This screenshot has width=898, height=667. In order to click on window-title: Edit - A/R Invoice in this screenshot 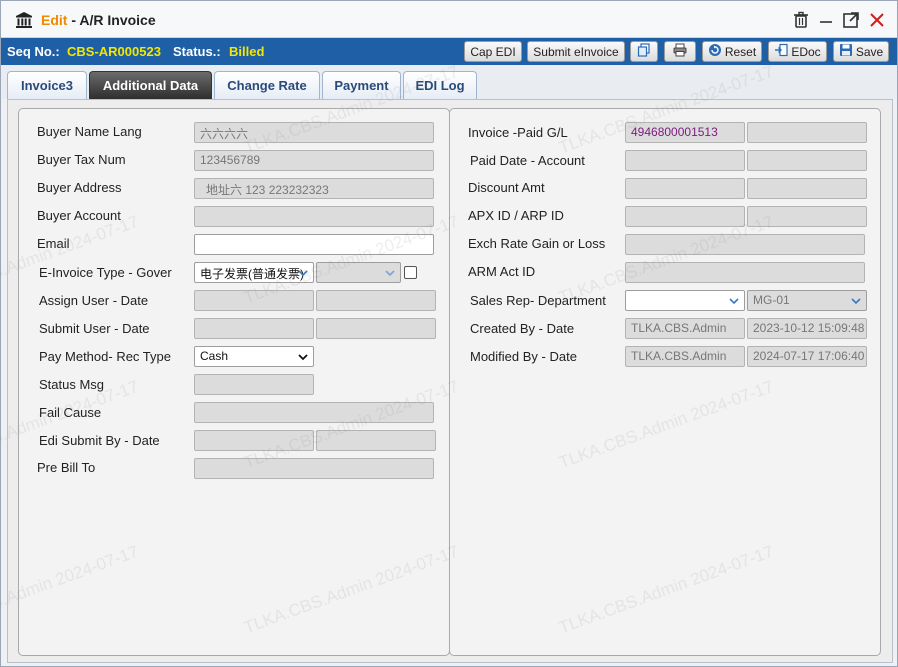, I will do `click(98, 20)`.